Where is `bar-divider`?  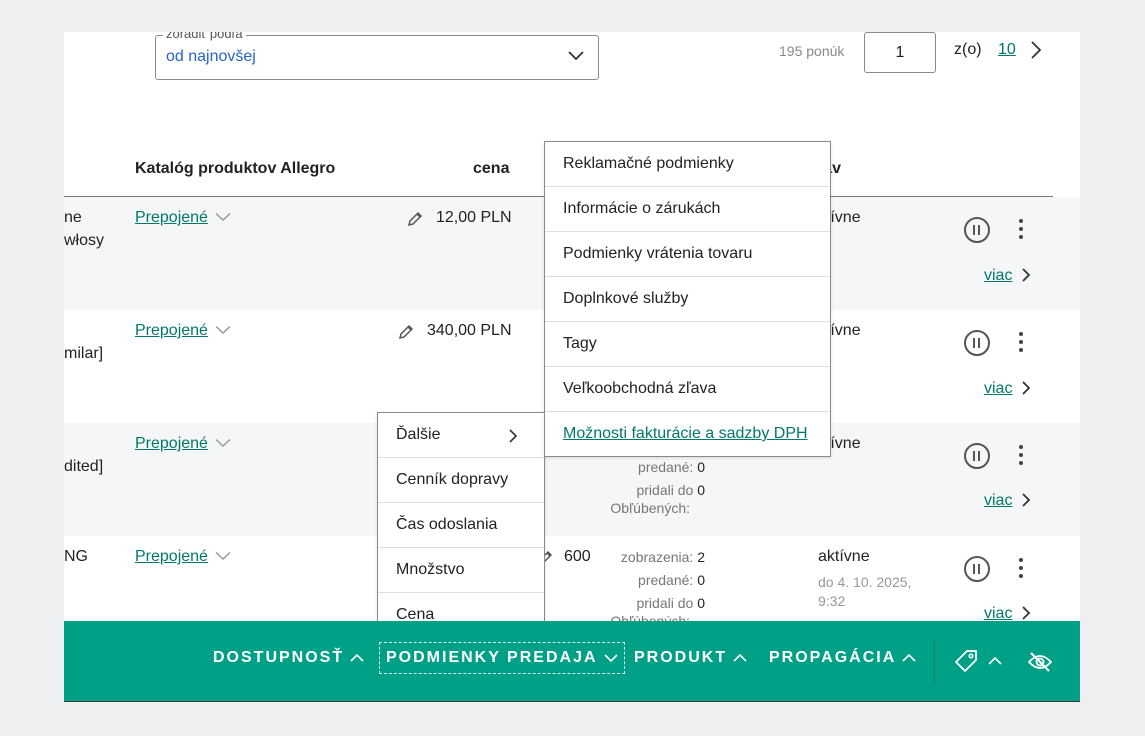 bar-divider is located at coordinates (934, 662).